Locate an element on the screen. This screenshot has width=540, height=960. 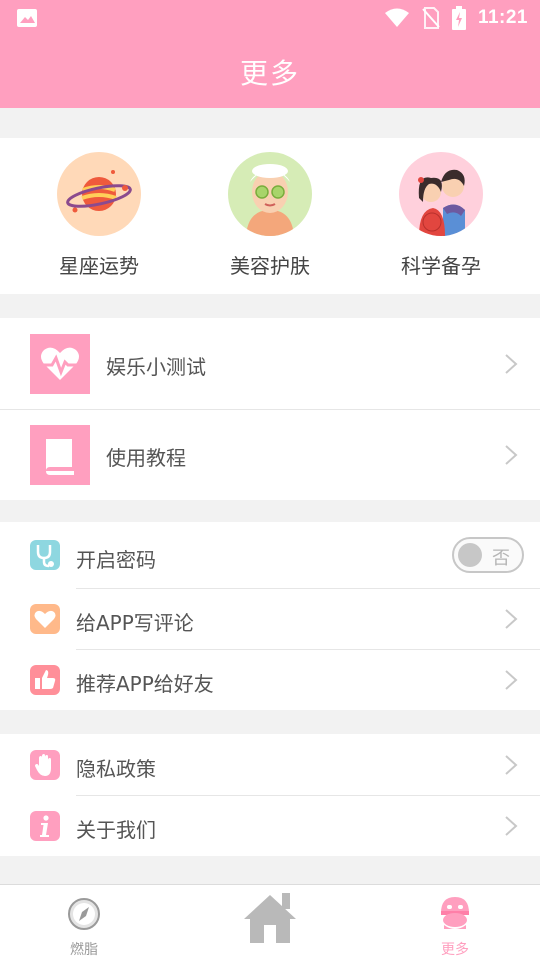
bottom-tab-bar: 燃脂 更多 is located at coordinates (270, 922).